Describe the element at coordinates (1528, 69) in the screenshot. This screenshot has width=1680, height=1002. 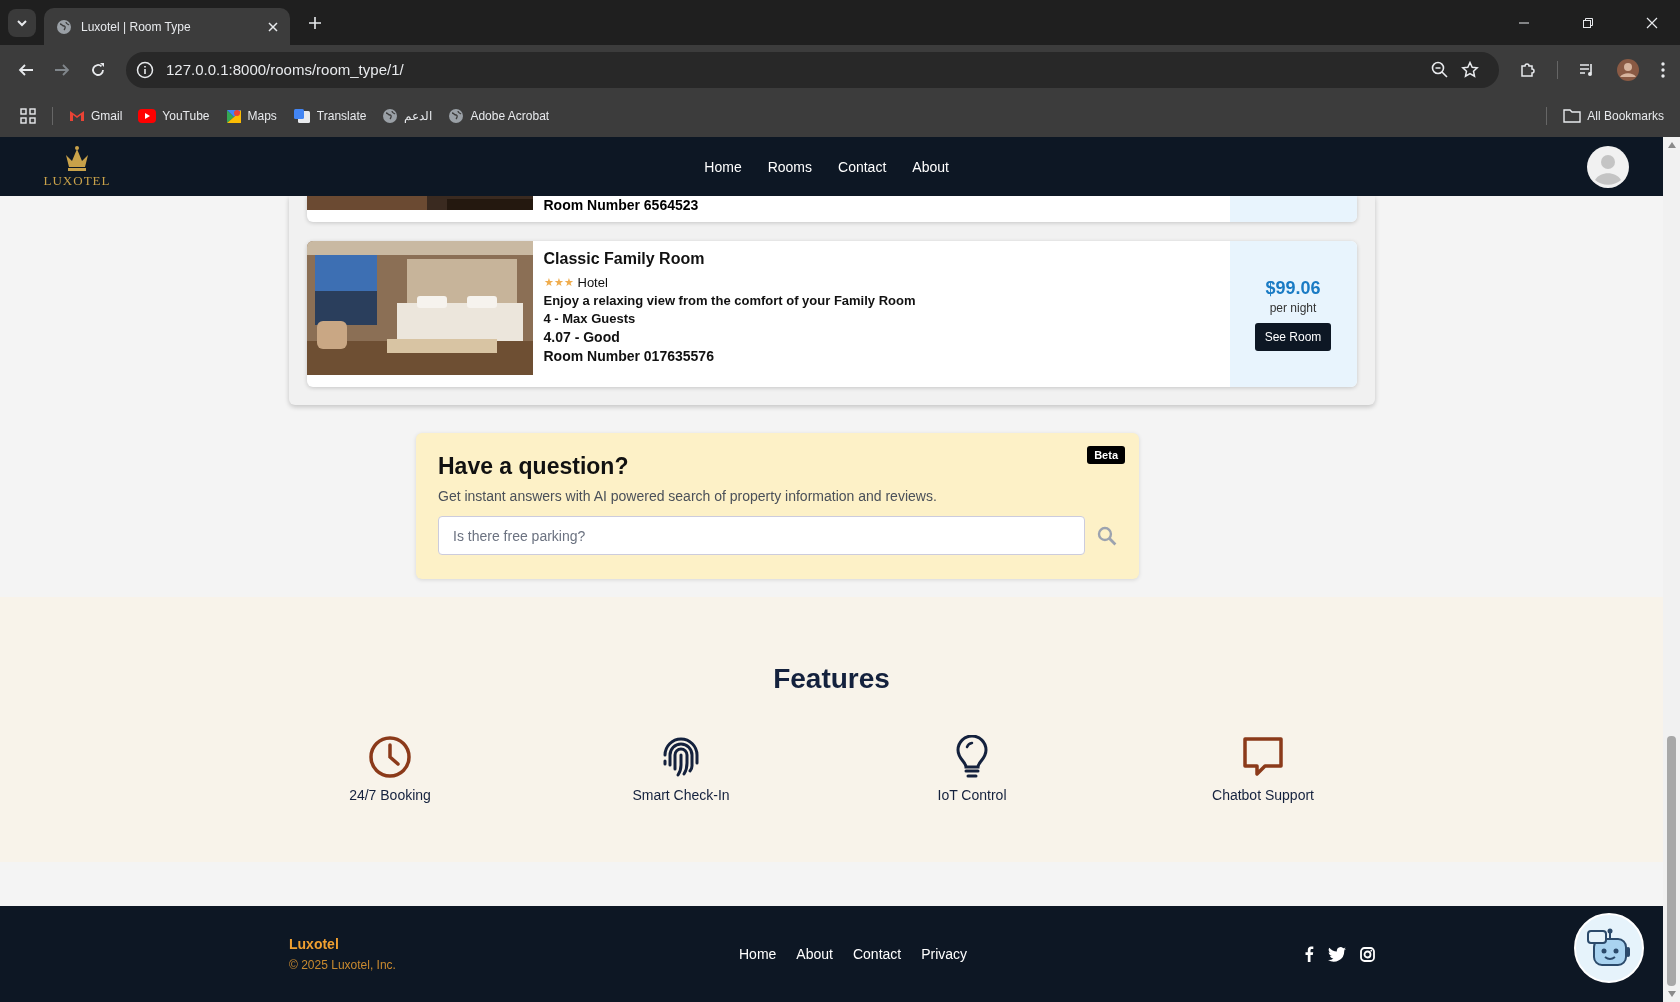
I see `puzzle-icon` at that location.